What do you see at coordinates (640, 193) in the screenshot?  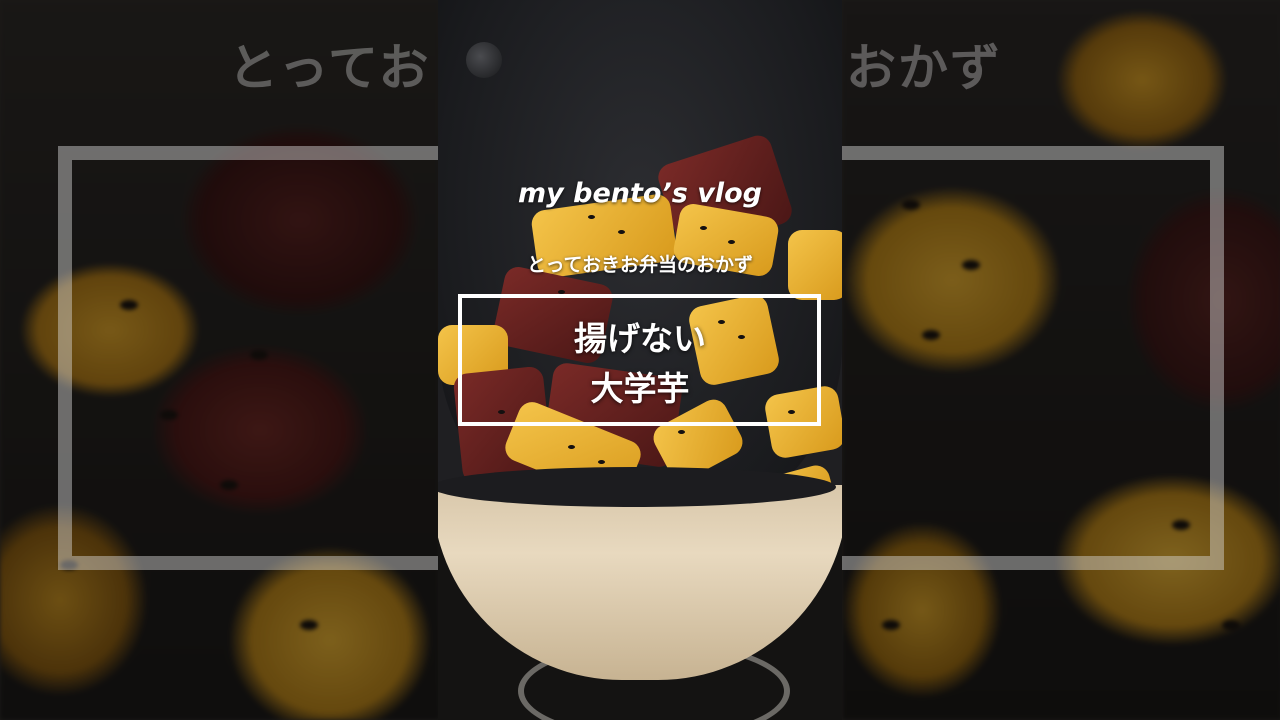 I see `channel-title: my bento’s vlog` at bounding box center [640, 193].